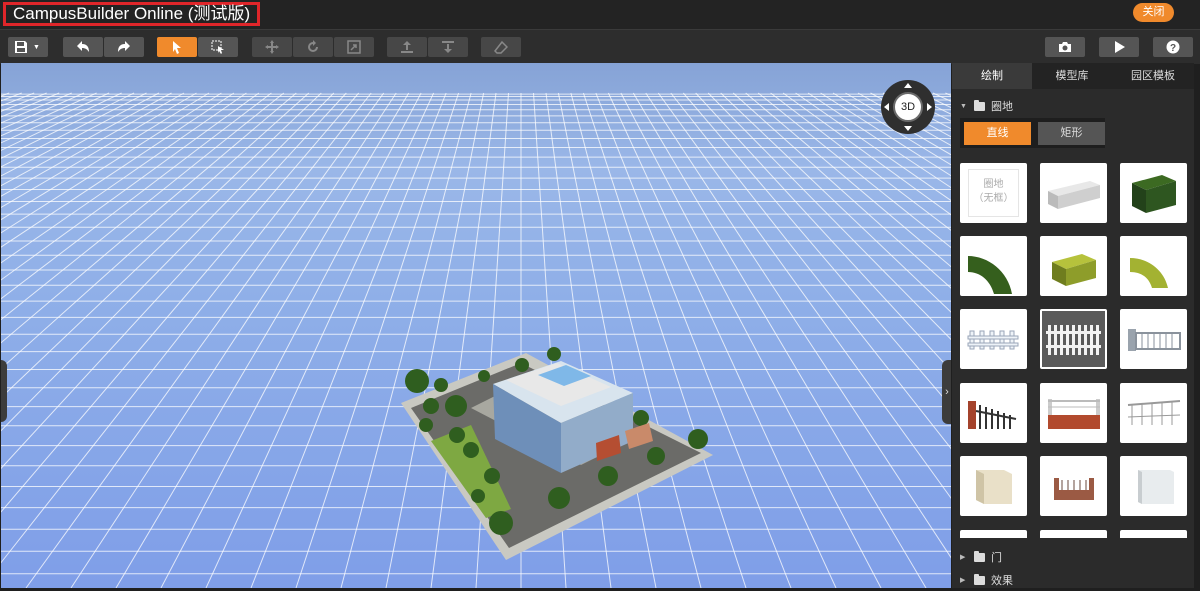 The width and height of the screenshot is (1200, 591). I want to click on help-button: ?, so click(1173, 47).